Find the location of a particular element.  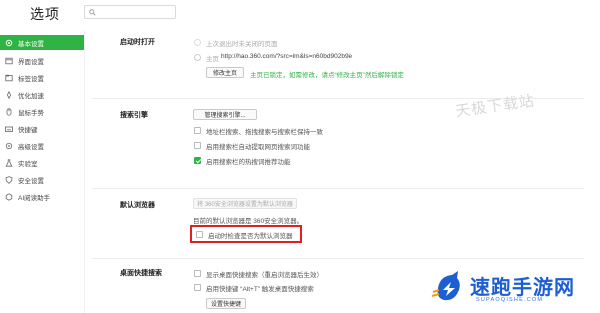

sidebar-item-security: 安全设置 is located at coordinates (42, 179).